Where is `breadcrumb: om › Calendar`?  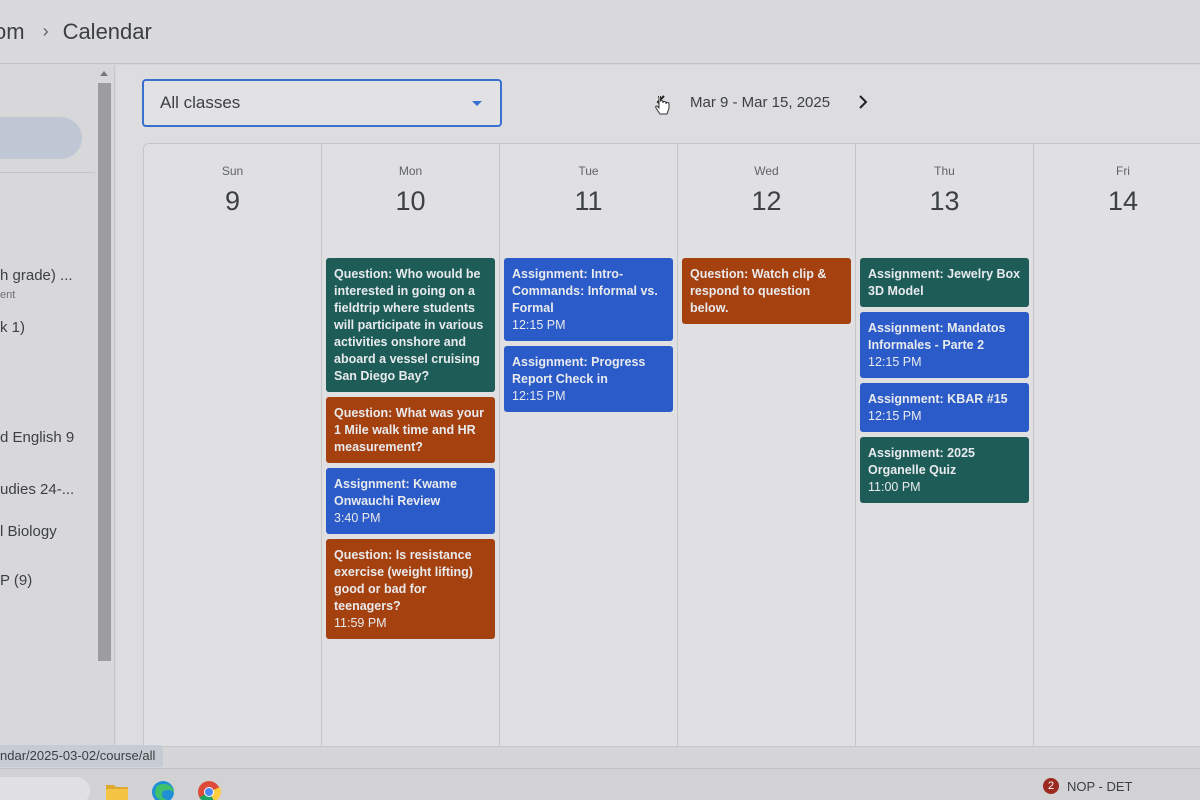
breadcrumb: om › Calendar is located at coordinates (76, 32).